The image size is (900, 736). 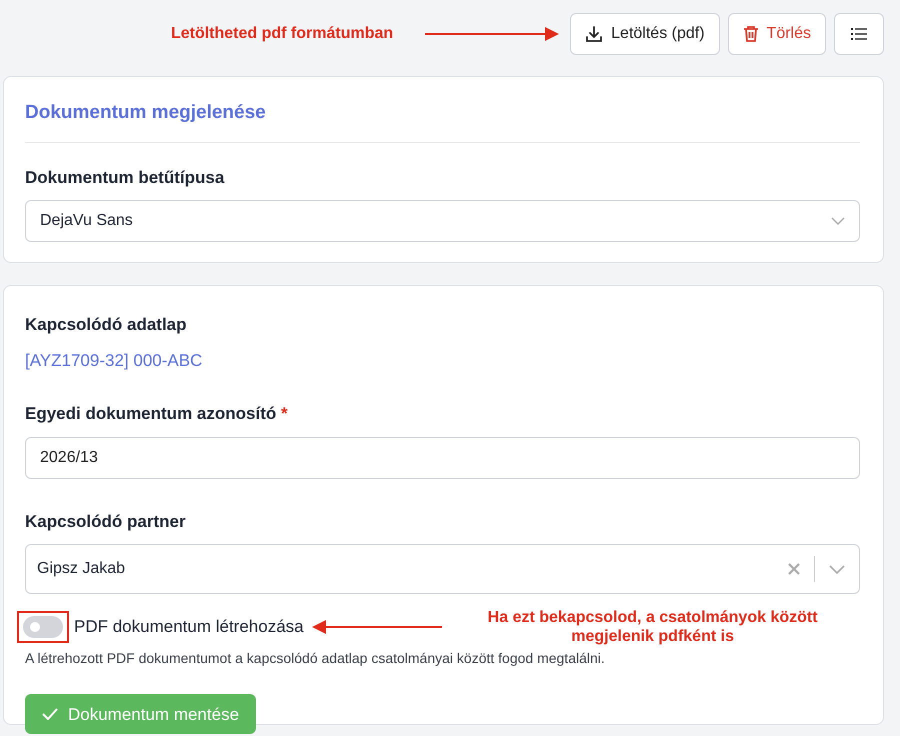 What do you see at coordinates (442, 569) in the screenshot?
I see `partner-select: Gipsz Jakab` at bounding box center [442, 569].